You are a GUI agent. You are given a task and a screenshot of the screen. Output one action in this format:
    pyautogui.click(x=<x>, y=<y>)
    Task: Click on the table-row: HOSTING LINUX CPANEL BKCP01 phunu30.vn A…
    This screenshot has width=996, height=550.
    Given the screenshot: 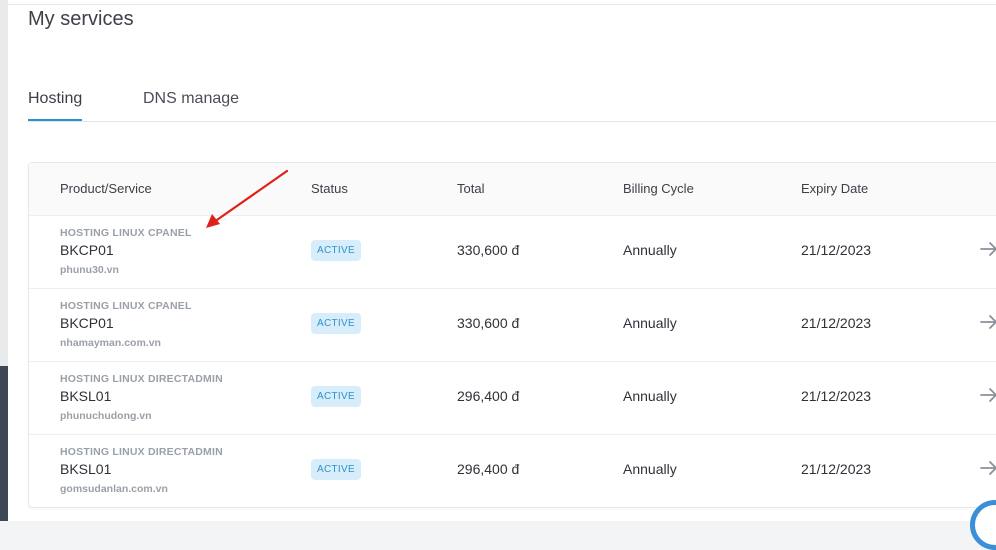 What is the action you would take?
    pyautogui.click(x=512, y=252)
    